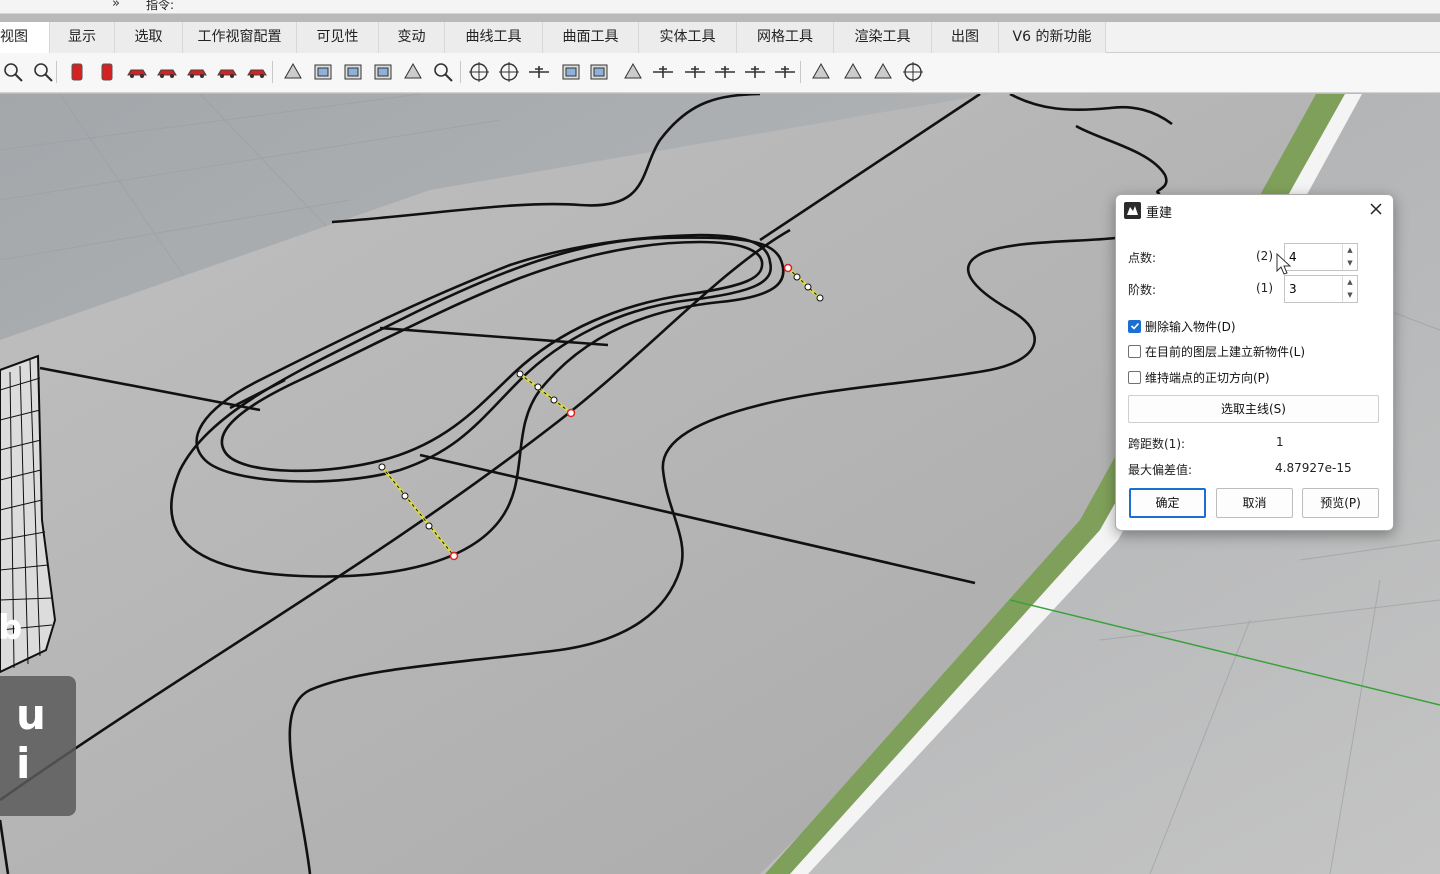 The height and width of the screenshot is (874, 1440). Describe the element at coordinates (13, 72) in the screenshot. I see `zoom-icon` at that location.